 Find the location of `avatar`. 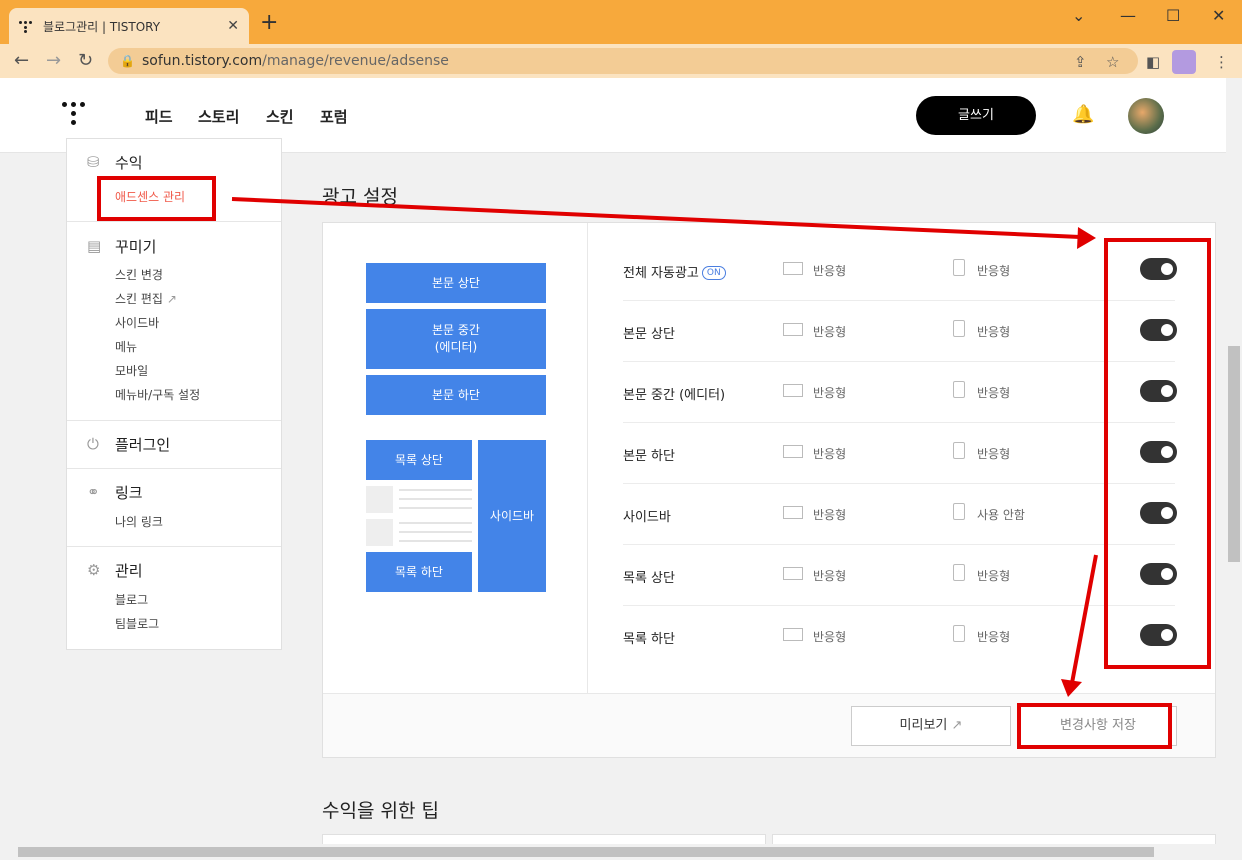

avatar is located at coordinates (1146, 116).